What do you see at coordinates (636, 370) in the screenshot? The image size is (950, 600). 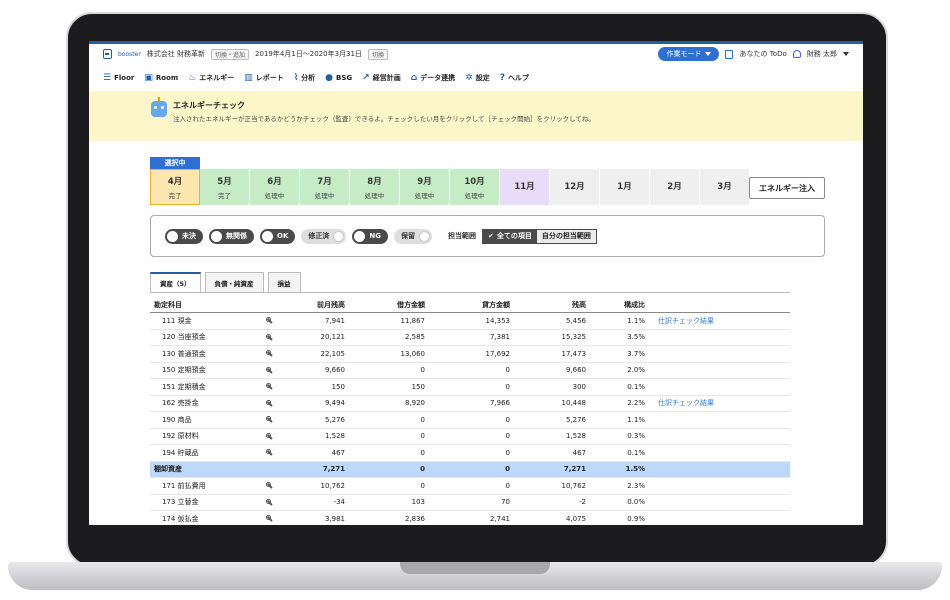 I see `ratio: 2.0%` at bounding box center [636, 370].